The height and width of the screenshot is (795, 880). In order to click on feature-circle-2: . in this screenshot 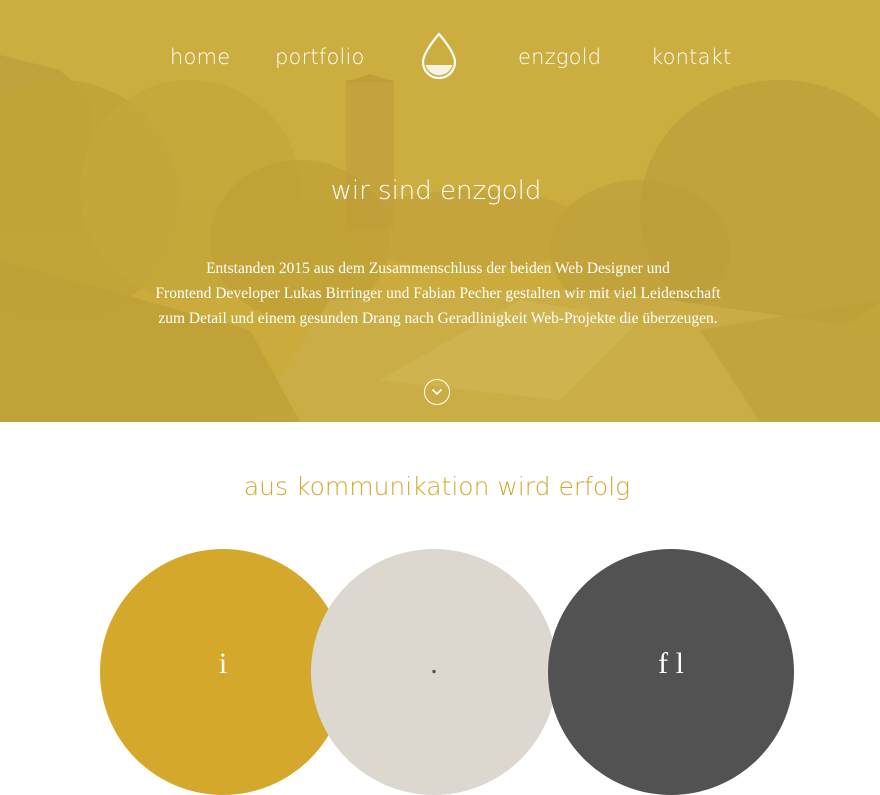, I will do `click(434, 672)`.